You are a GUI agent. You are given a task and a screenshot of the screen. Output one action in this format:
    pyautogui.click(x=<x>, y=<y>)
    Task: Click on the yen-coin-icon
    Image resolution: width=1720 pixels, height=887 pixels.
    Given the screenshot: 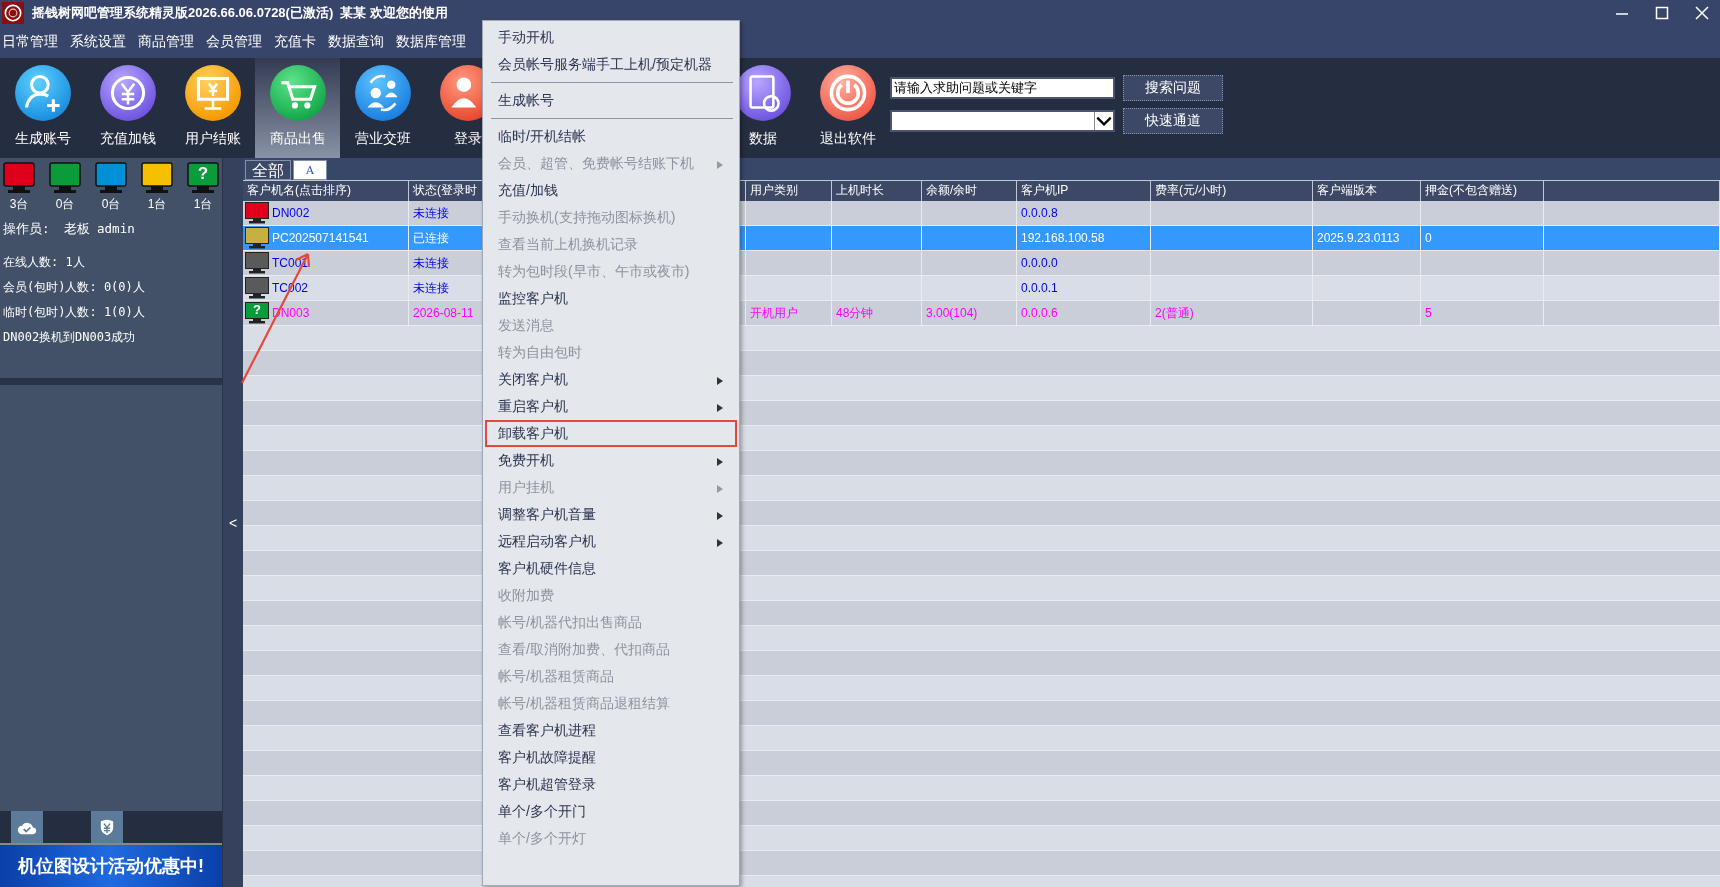 What is the action you would take?
    pyautogui.click(x=127, y=93)
    